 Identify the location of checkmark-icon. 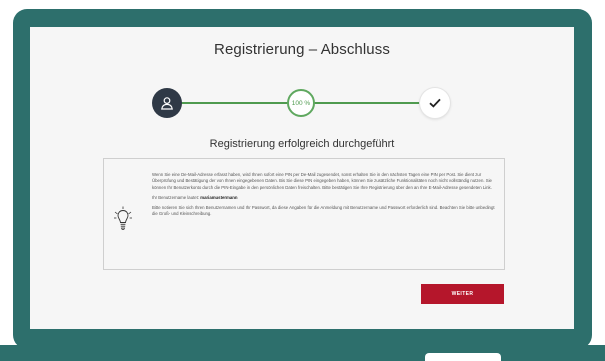
(435, 103).